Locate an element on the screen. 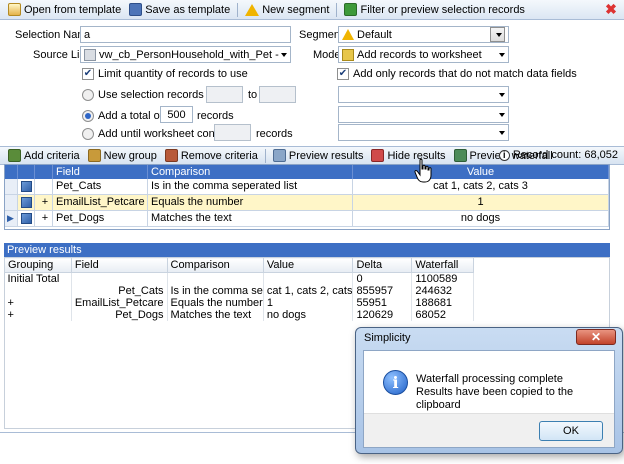 Image resolution: width=624 pixels, height=464 pixels. selection-from-input is located at coordinates (224, 94).